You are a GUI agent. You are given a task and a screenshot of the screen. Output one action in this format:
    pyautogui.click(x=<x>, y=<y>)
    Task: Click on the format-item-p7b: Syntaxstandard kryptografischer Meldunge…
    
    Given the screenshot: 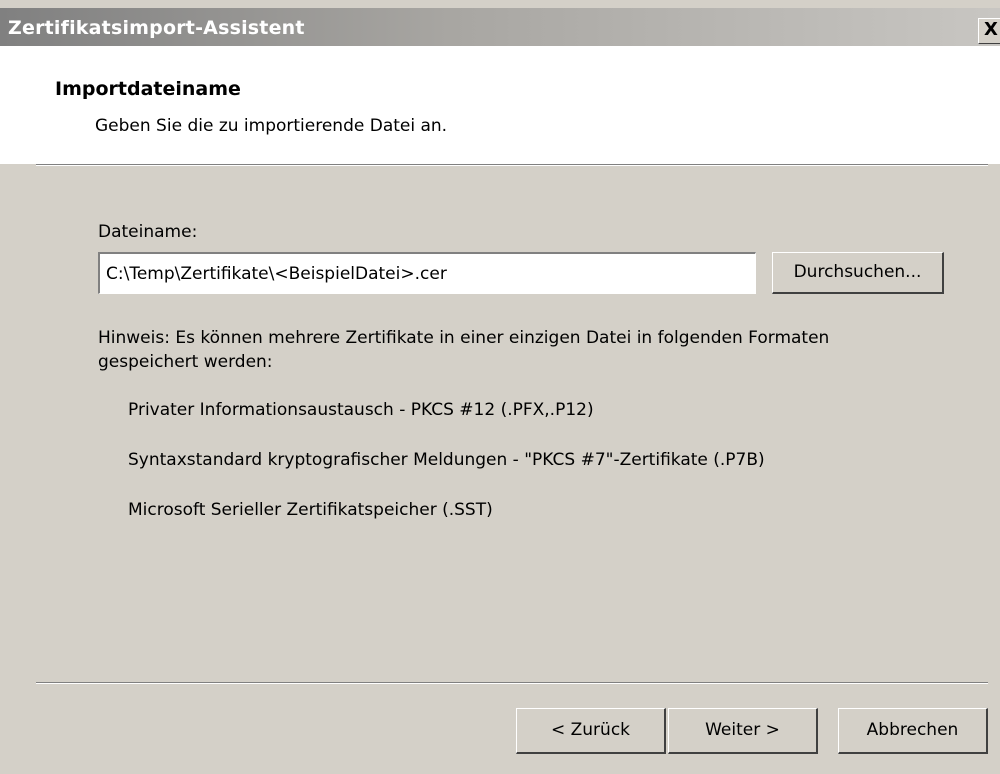 What is the action you would take?
    pyautogui.click(x=446, y=460)
    